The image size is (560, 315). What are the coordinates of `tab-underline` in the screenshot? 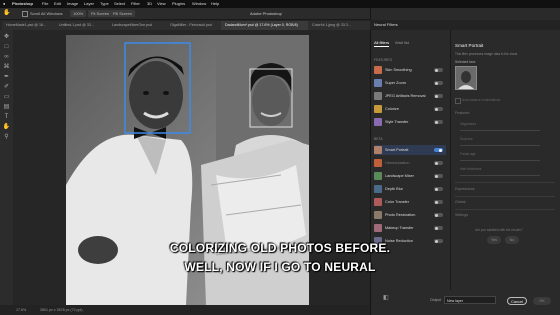 It's located at (381, 46).